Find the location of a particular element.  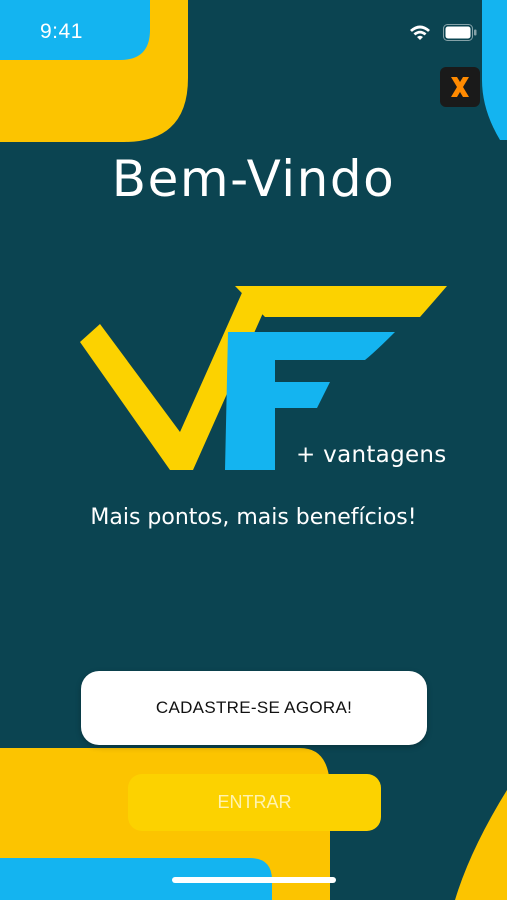

battery-icon is located at coordinates (460, 32).